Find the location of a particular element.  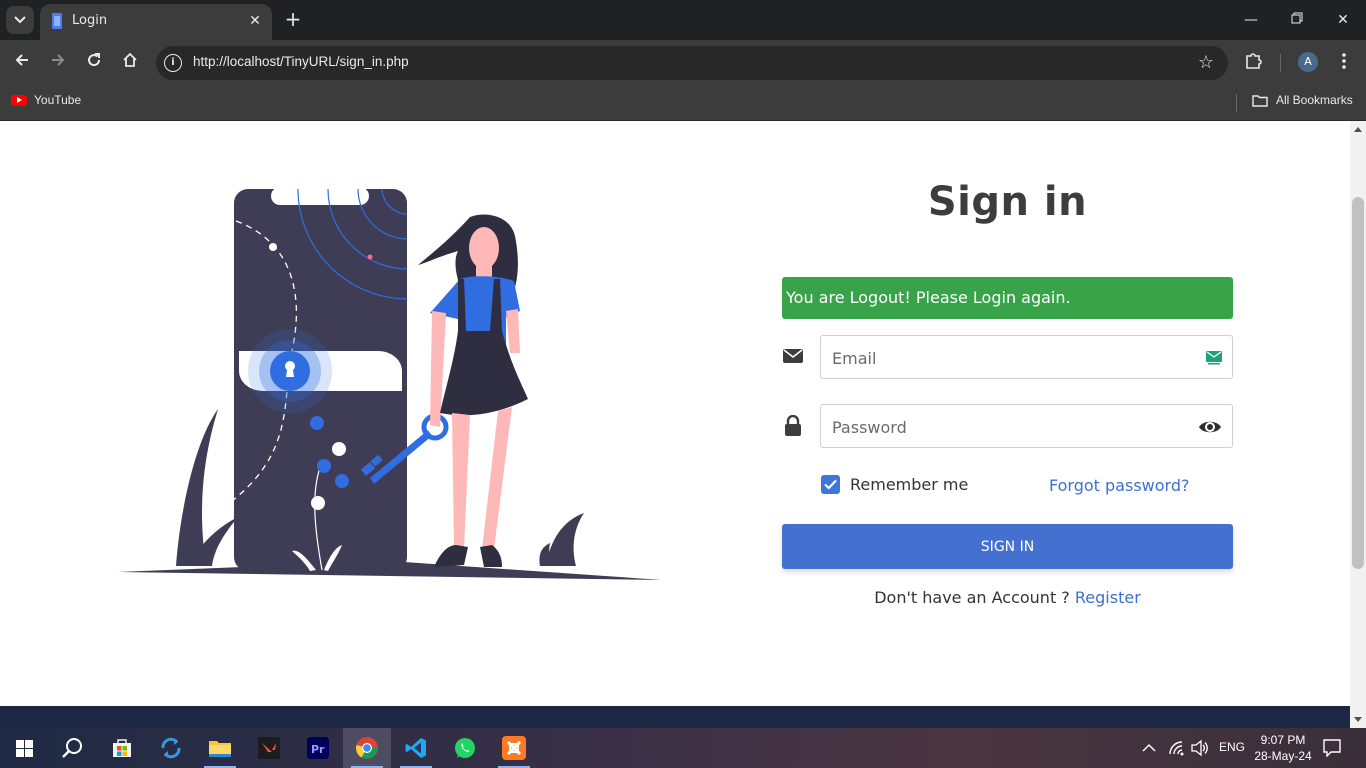

tab-search-button is located at coordinates (20, 20).